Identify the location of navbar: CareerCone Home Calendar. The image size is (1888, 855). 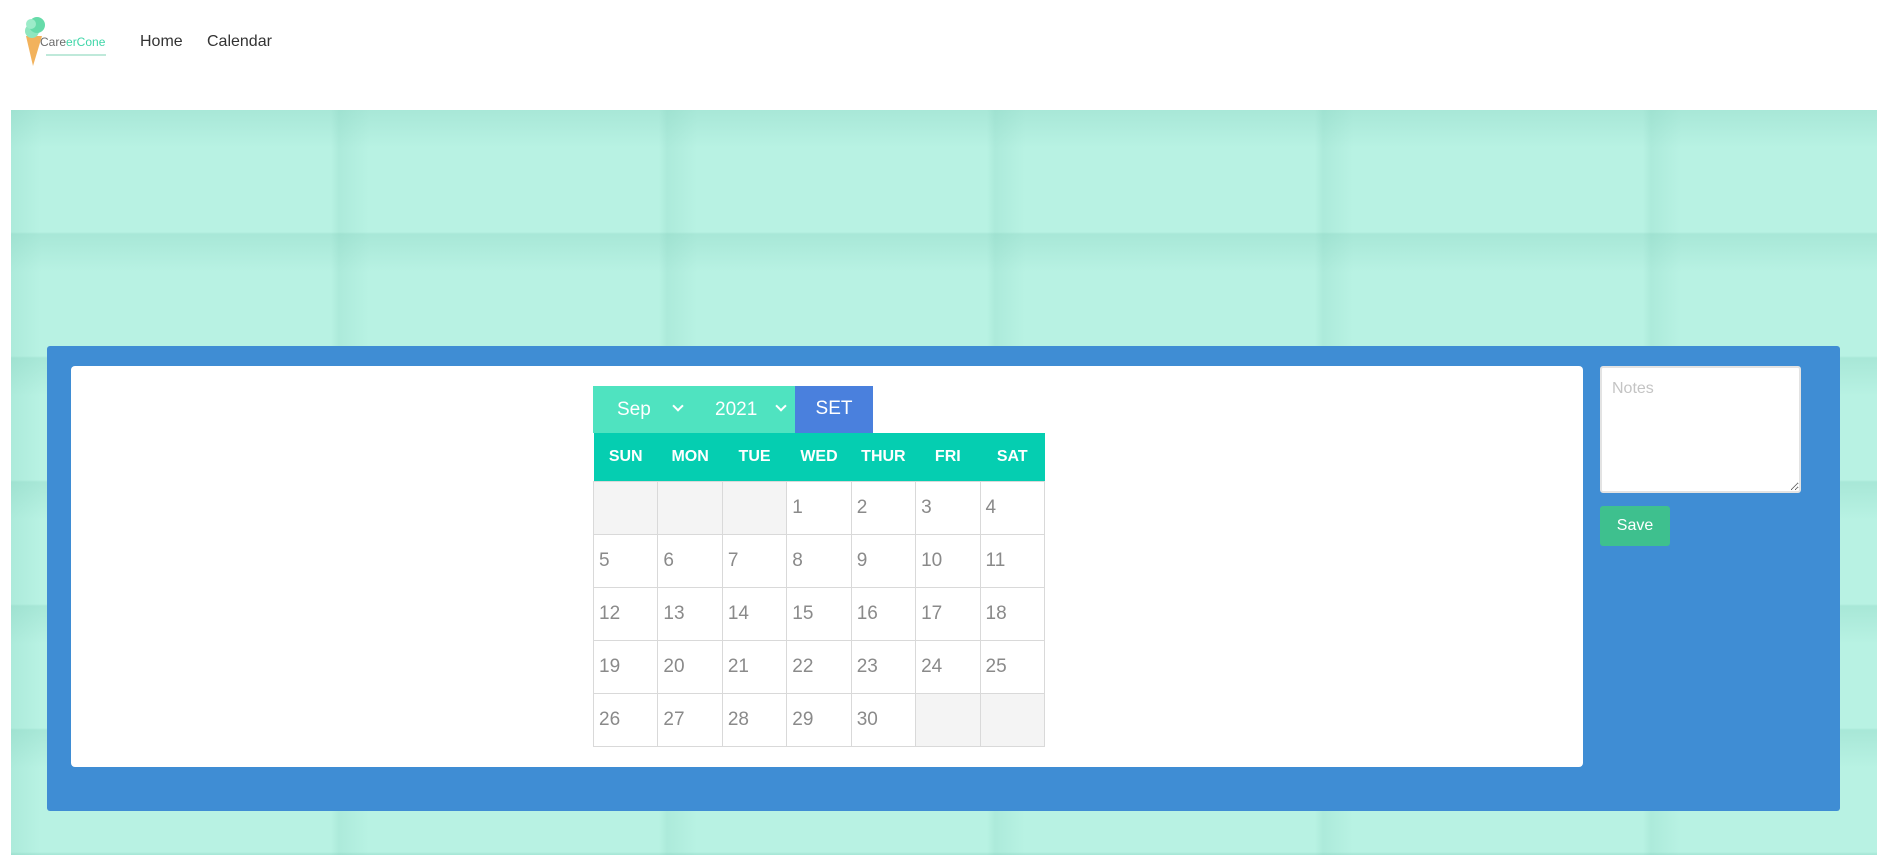
(944, 55).